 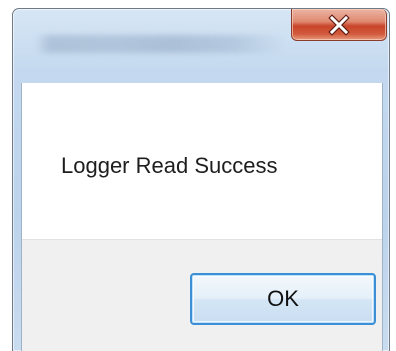 I want to click on close-button, so click(x=339, y=25).